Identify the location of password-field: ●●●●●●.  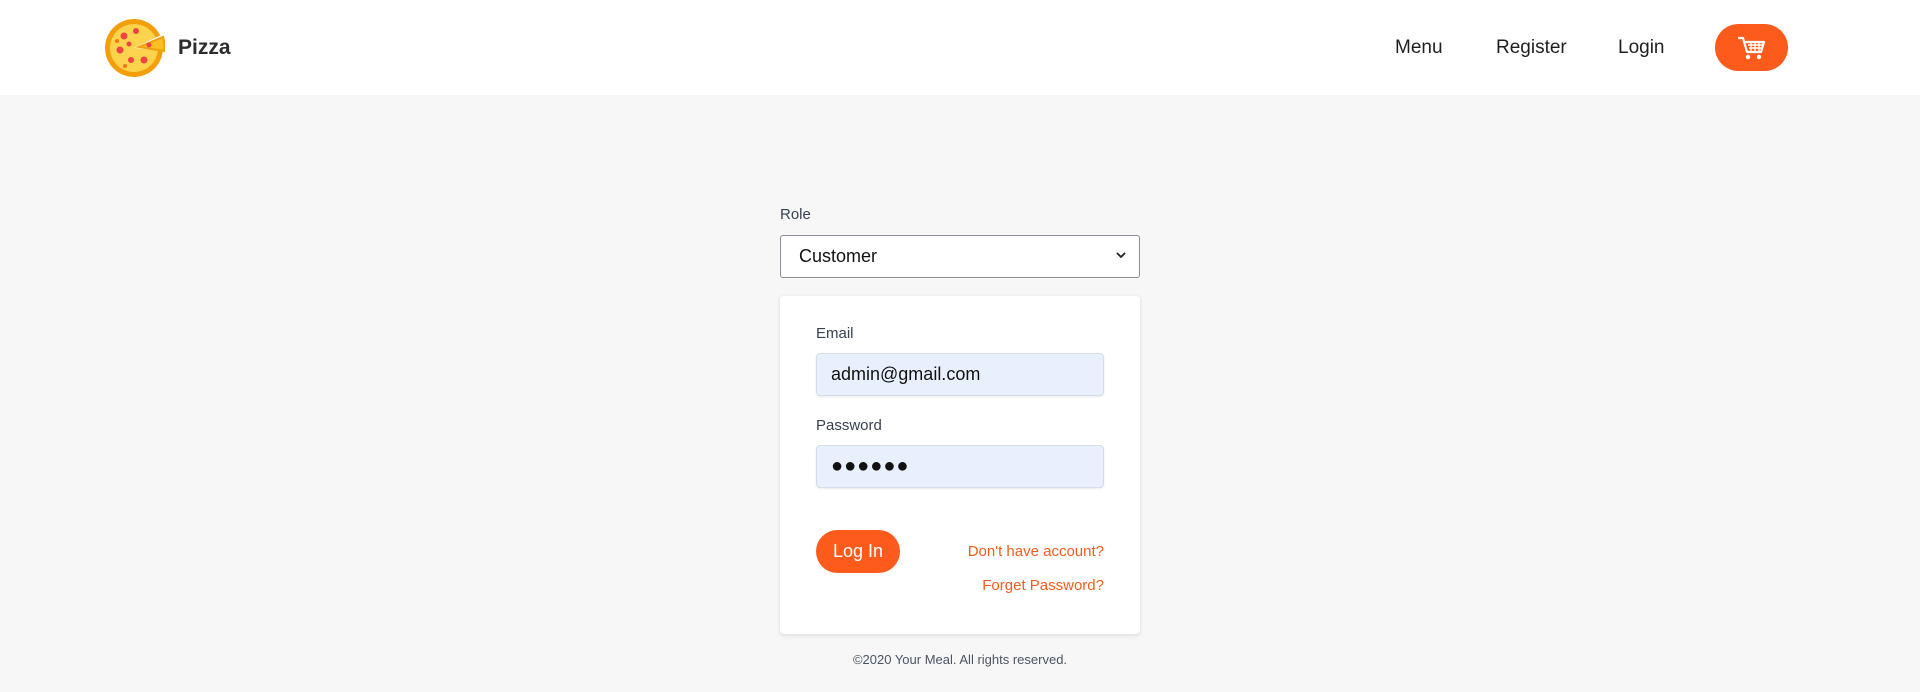
(960, 466).